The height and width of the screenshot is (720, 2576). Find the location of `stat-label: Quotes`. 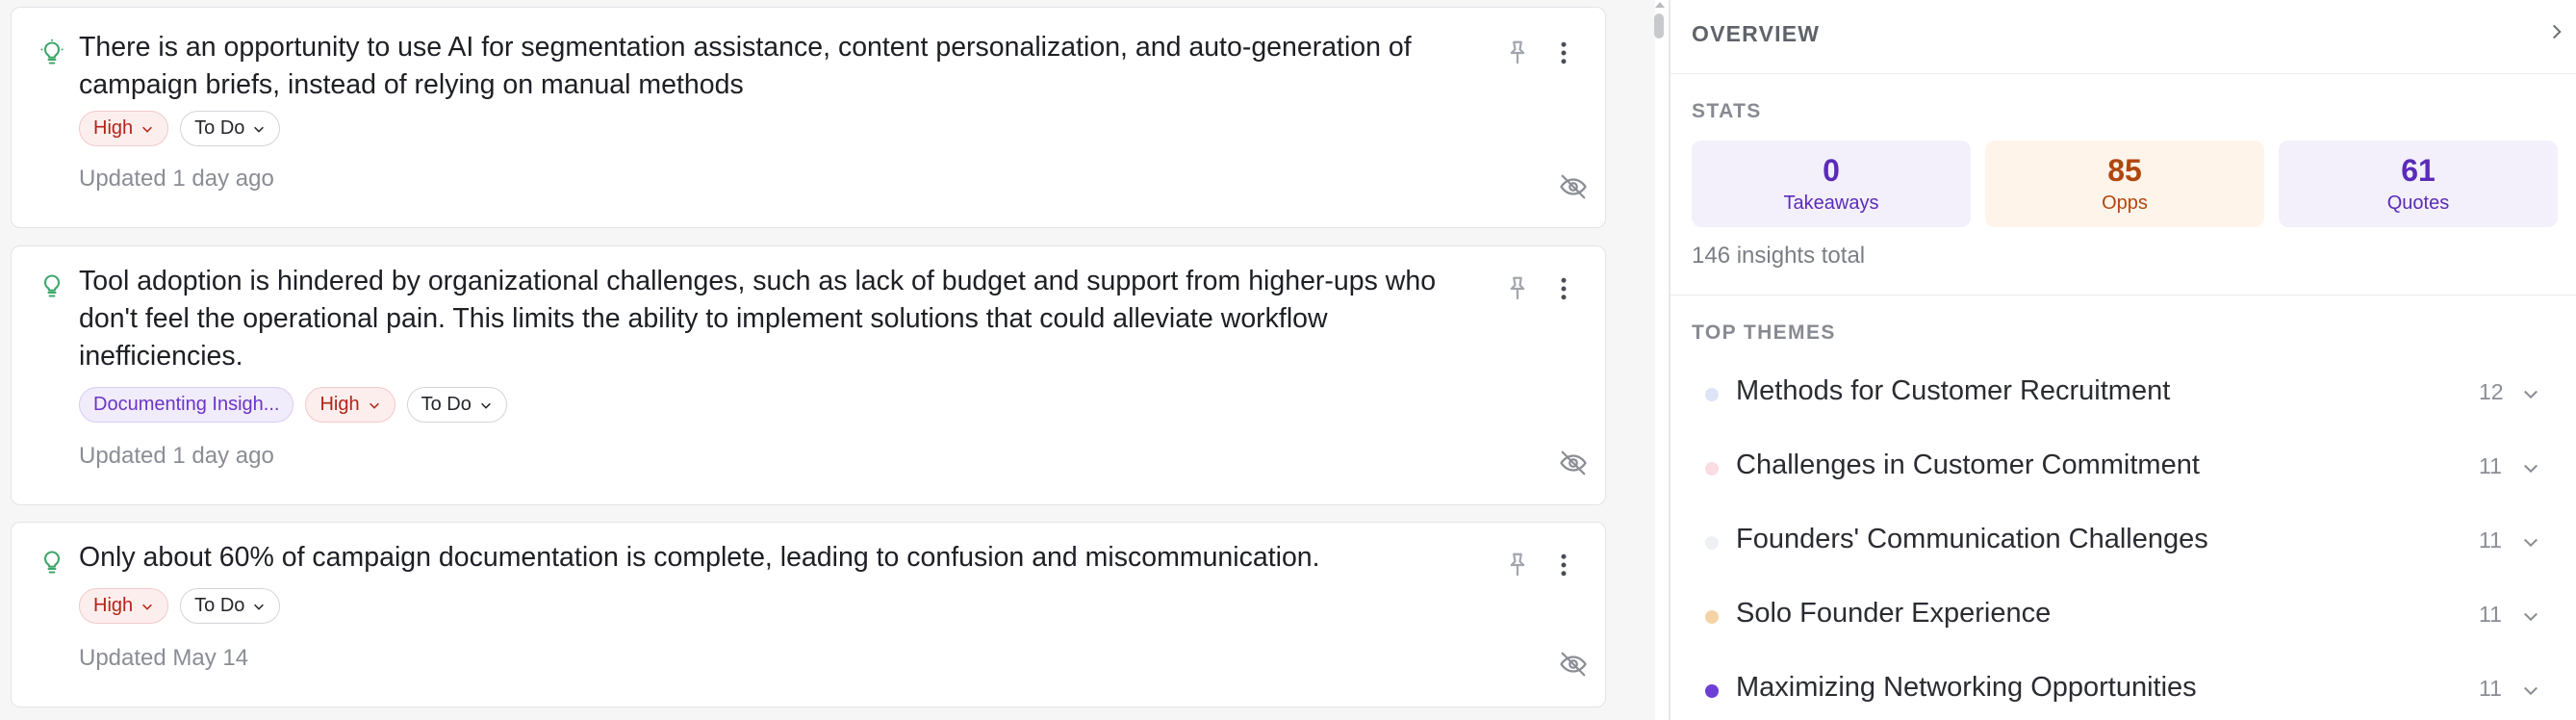

stat-label: Quotes is located at coordinates (2418, 204).